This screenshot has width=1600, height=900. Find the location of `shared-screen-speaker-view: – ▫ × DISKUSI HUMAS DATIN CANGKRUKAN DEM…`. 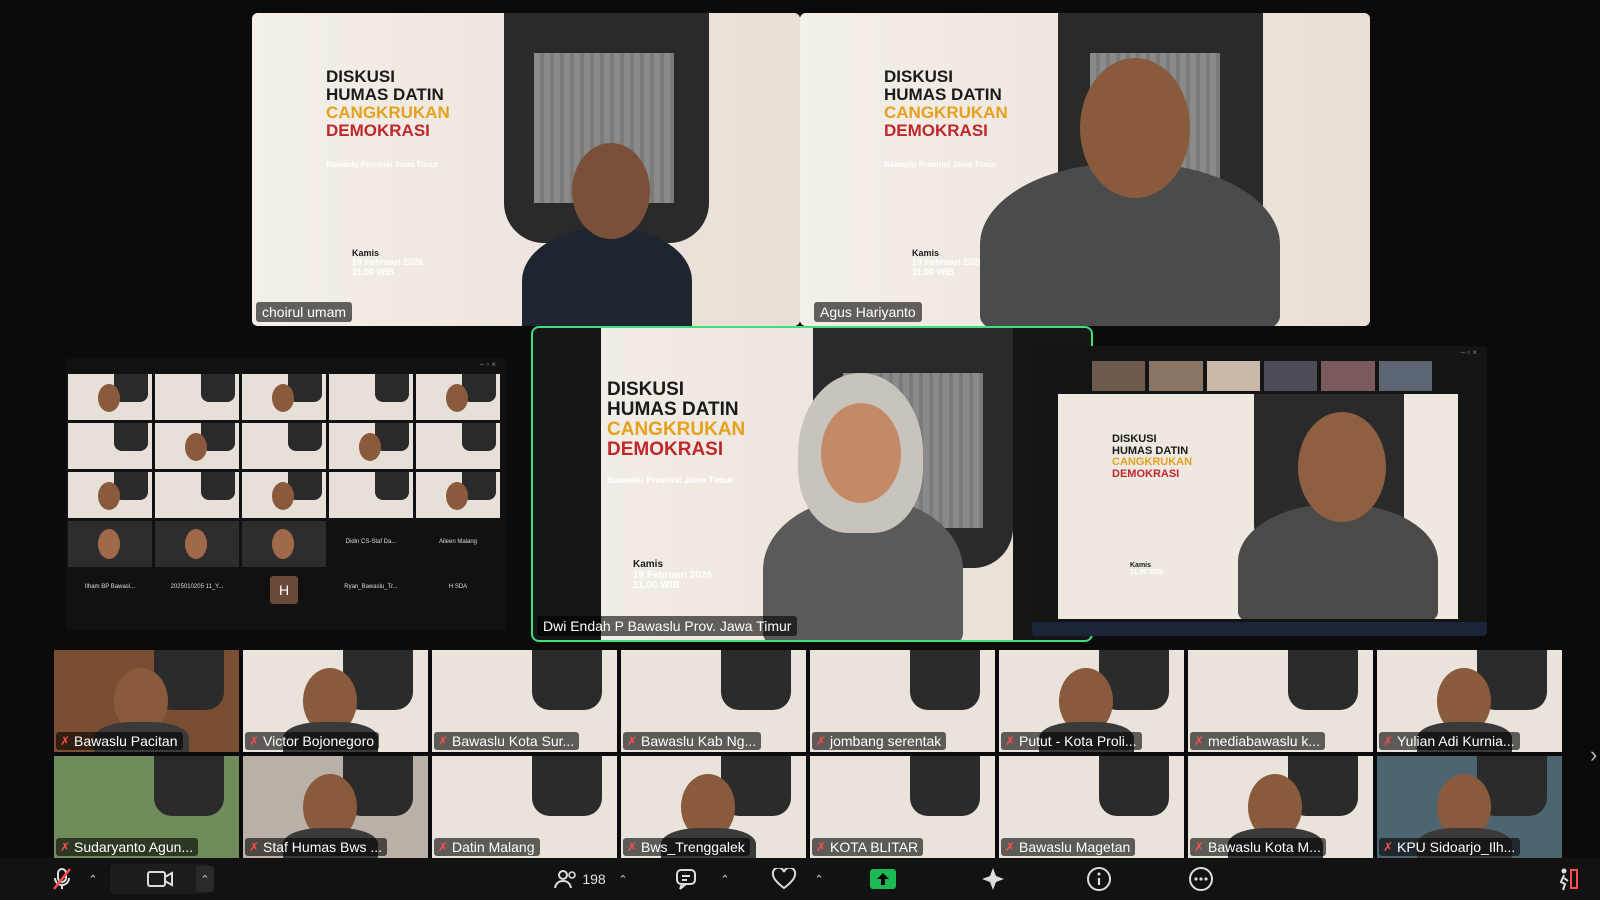

shared-screen-speaker-view: – ▫ × DISKUSI HUMAS DATIN CANGKRUKAN DEM… is located at coordinates (1259, 491).